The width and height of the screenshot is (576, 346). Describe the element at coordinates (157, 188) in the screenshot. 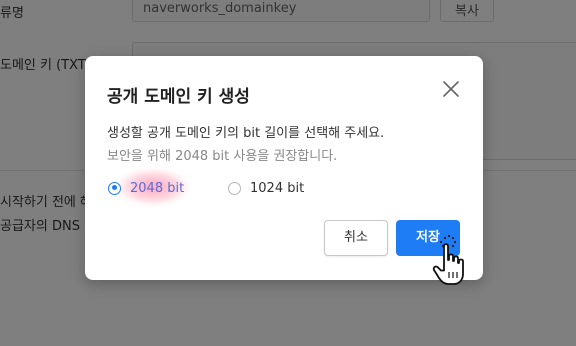

I see `radio-label-2048: 2048 bit` at that location.